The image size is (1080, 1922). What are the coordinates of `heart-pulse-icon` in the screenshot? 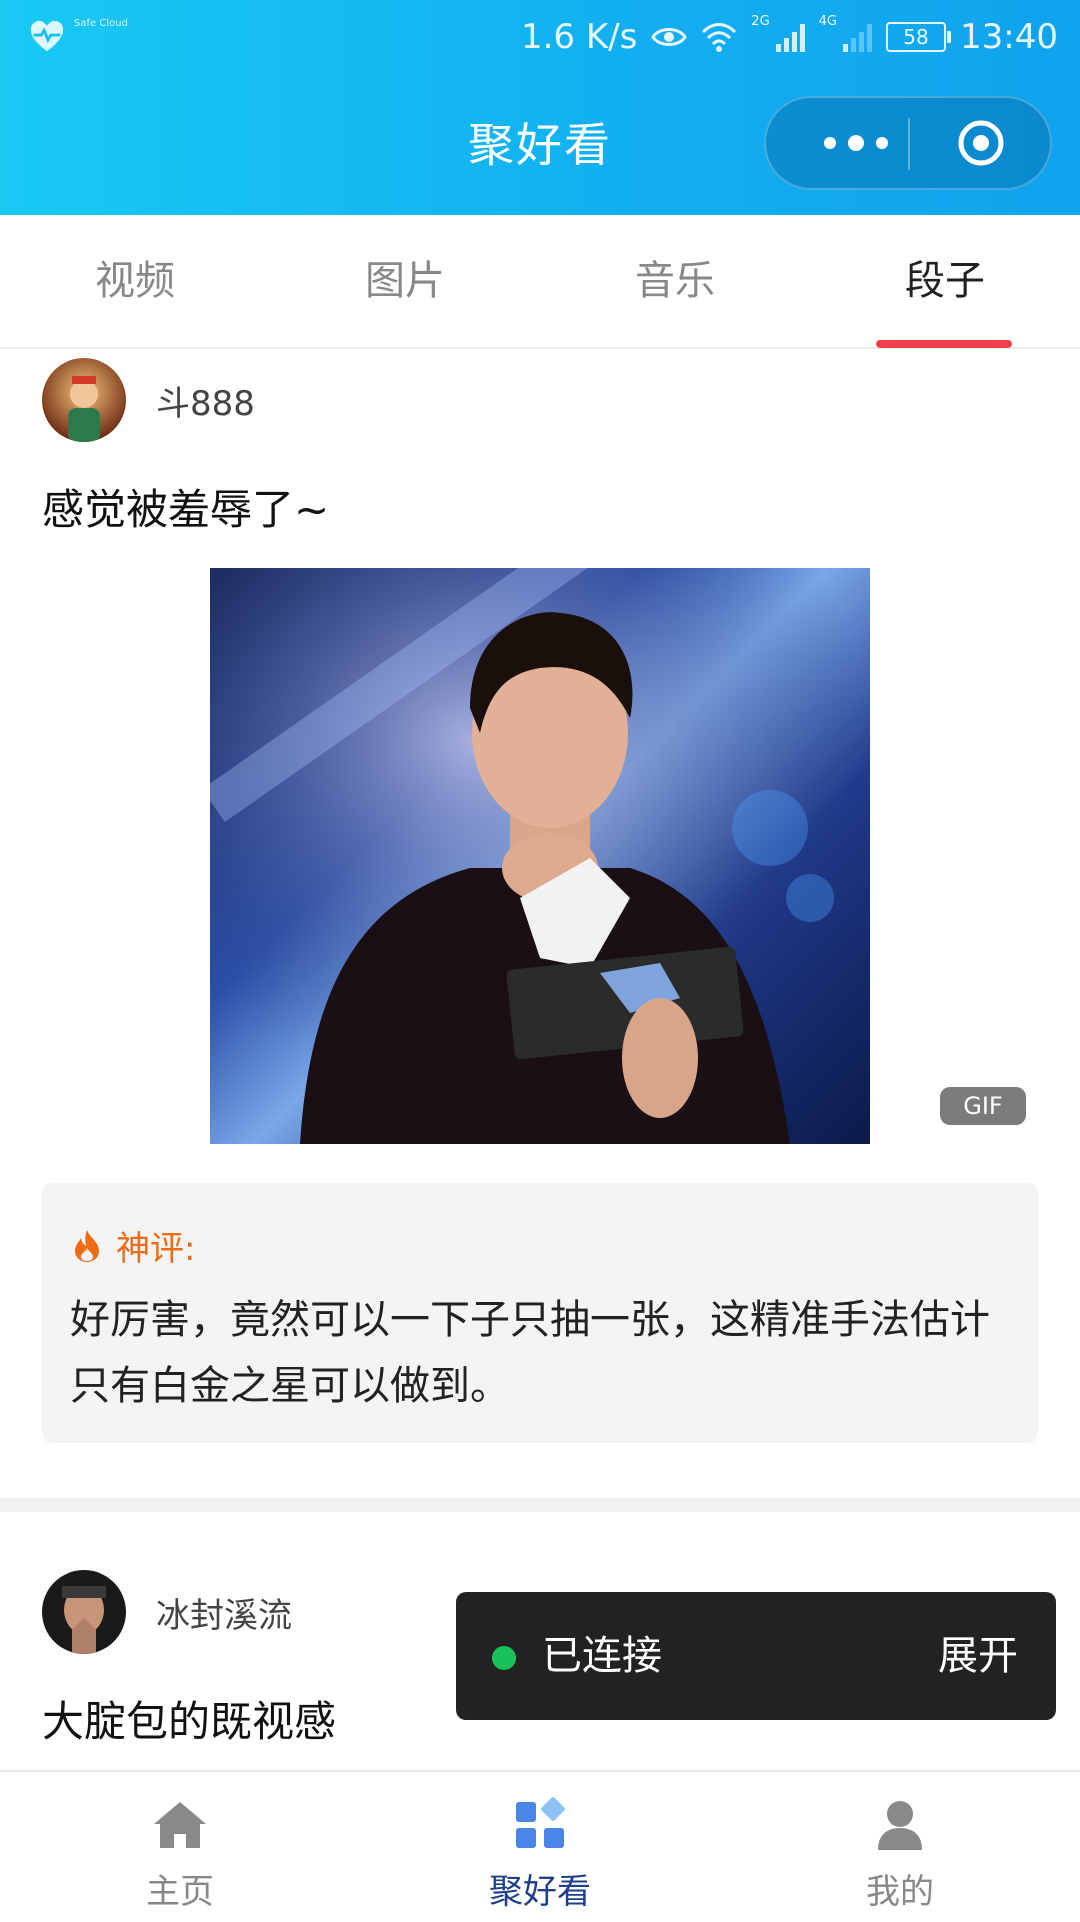 It's located at (47, 36).